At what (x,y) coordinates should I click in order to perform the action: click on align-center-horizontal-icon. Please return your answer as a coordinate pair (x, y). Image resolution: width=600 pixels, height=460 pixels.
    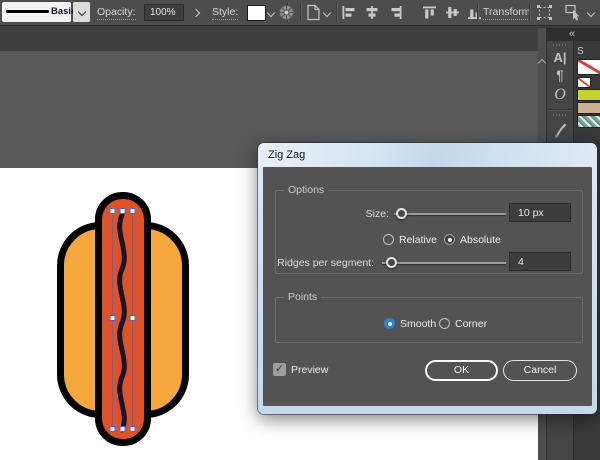
    Looking at the image, I should click on (372, 12).